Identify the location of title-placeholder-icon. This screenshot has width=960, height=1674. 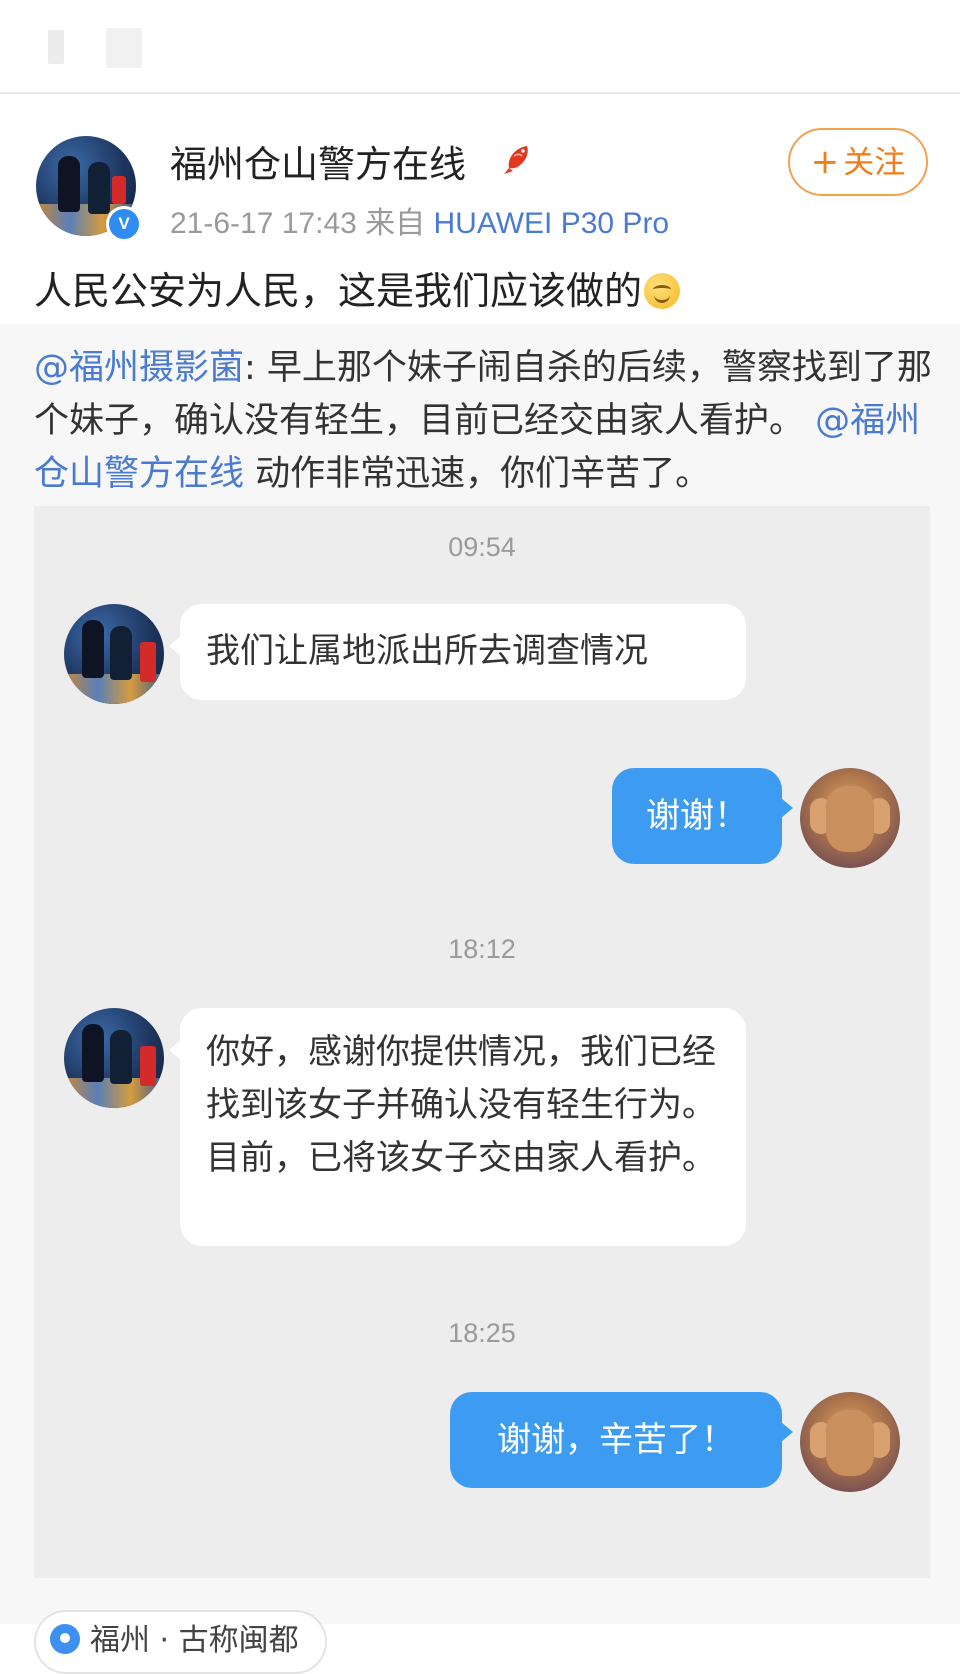
(124, 48).